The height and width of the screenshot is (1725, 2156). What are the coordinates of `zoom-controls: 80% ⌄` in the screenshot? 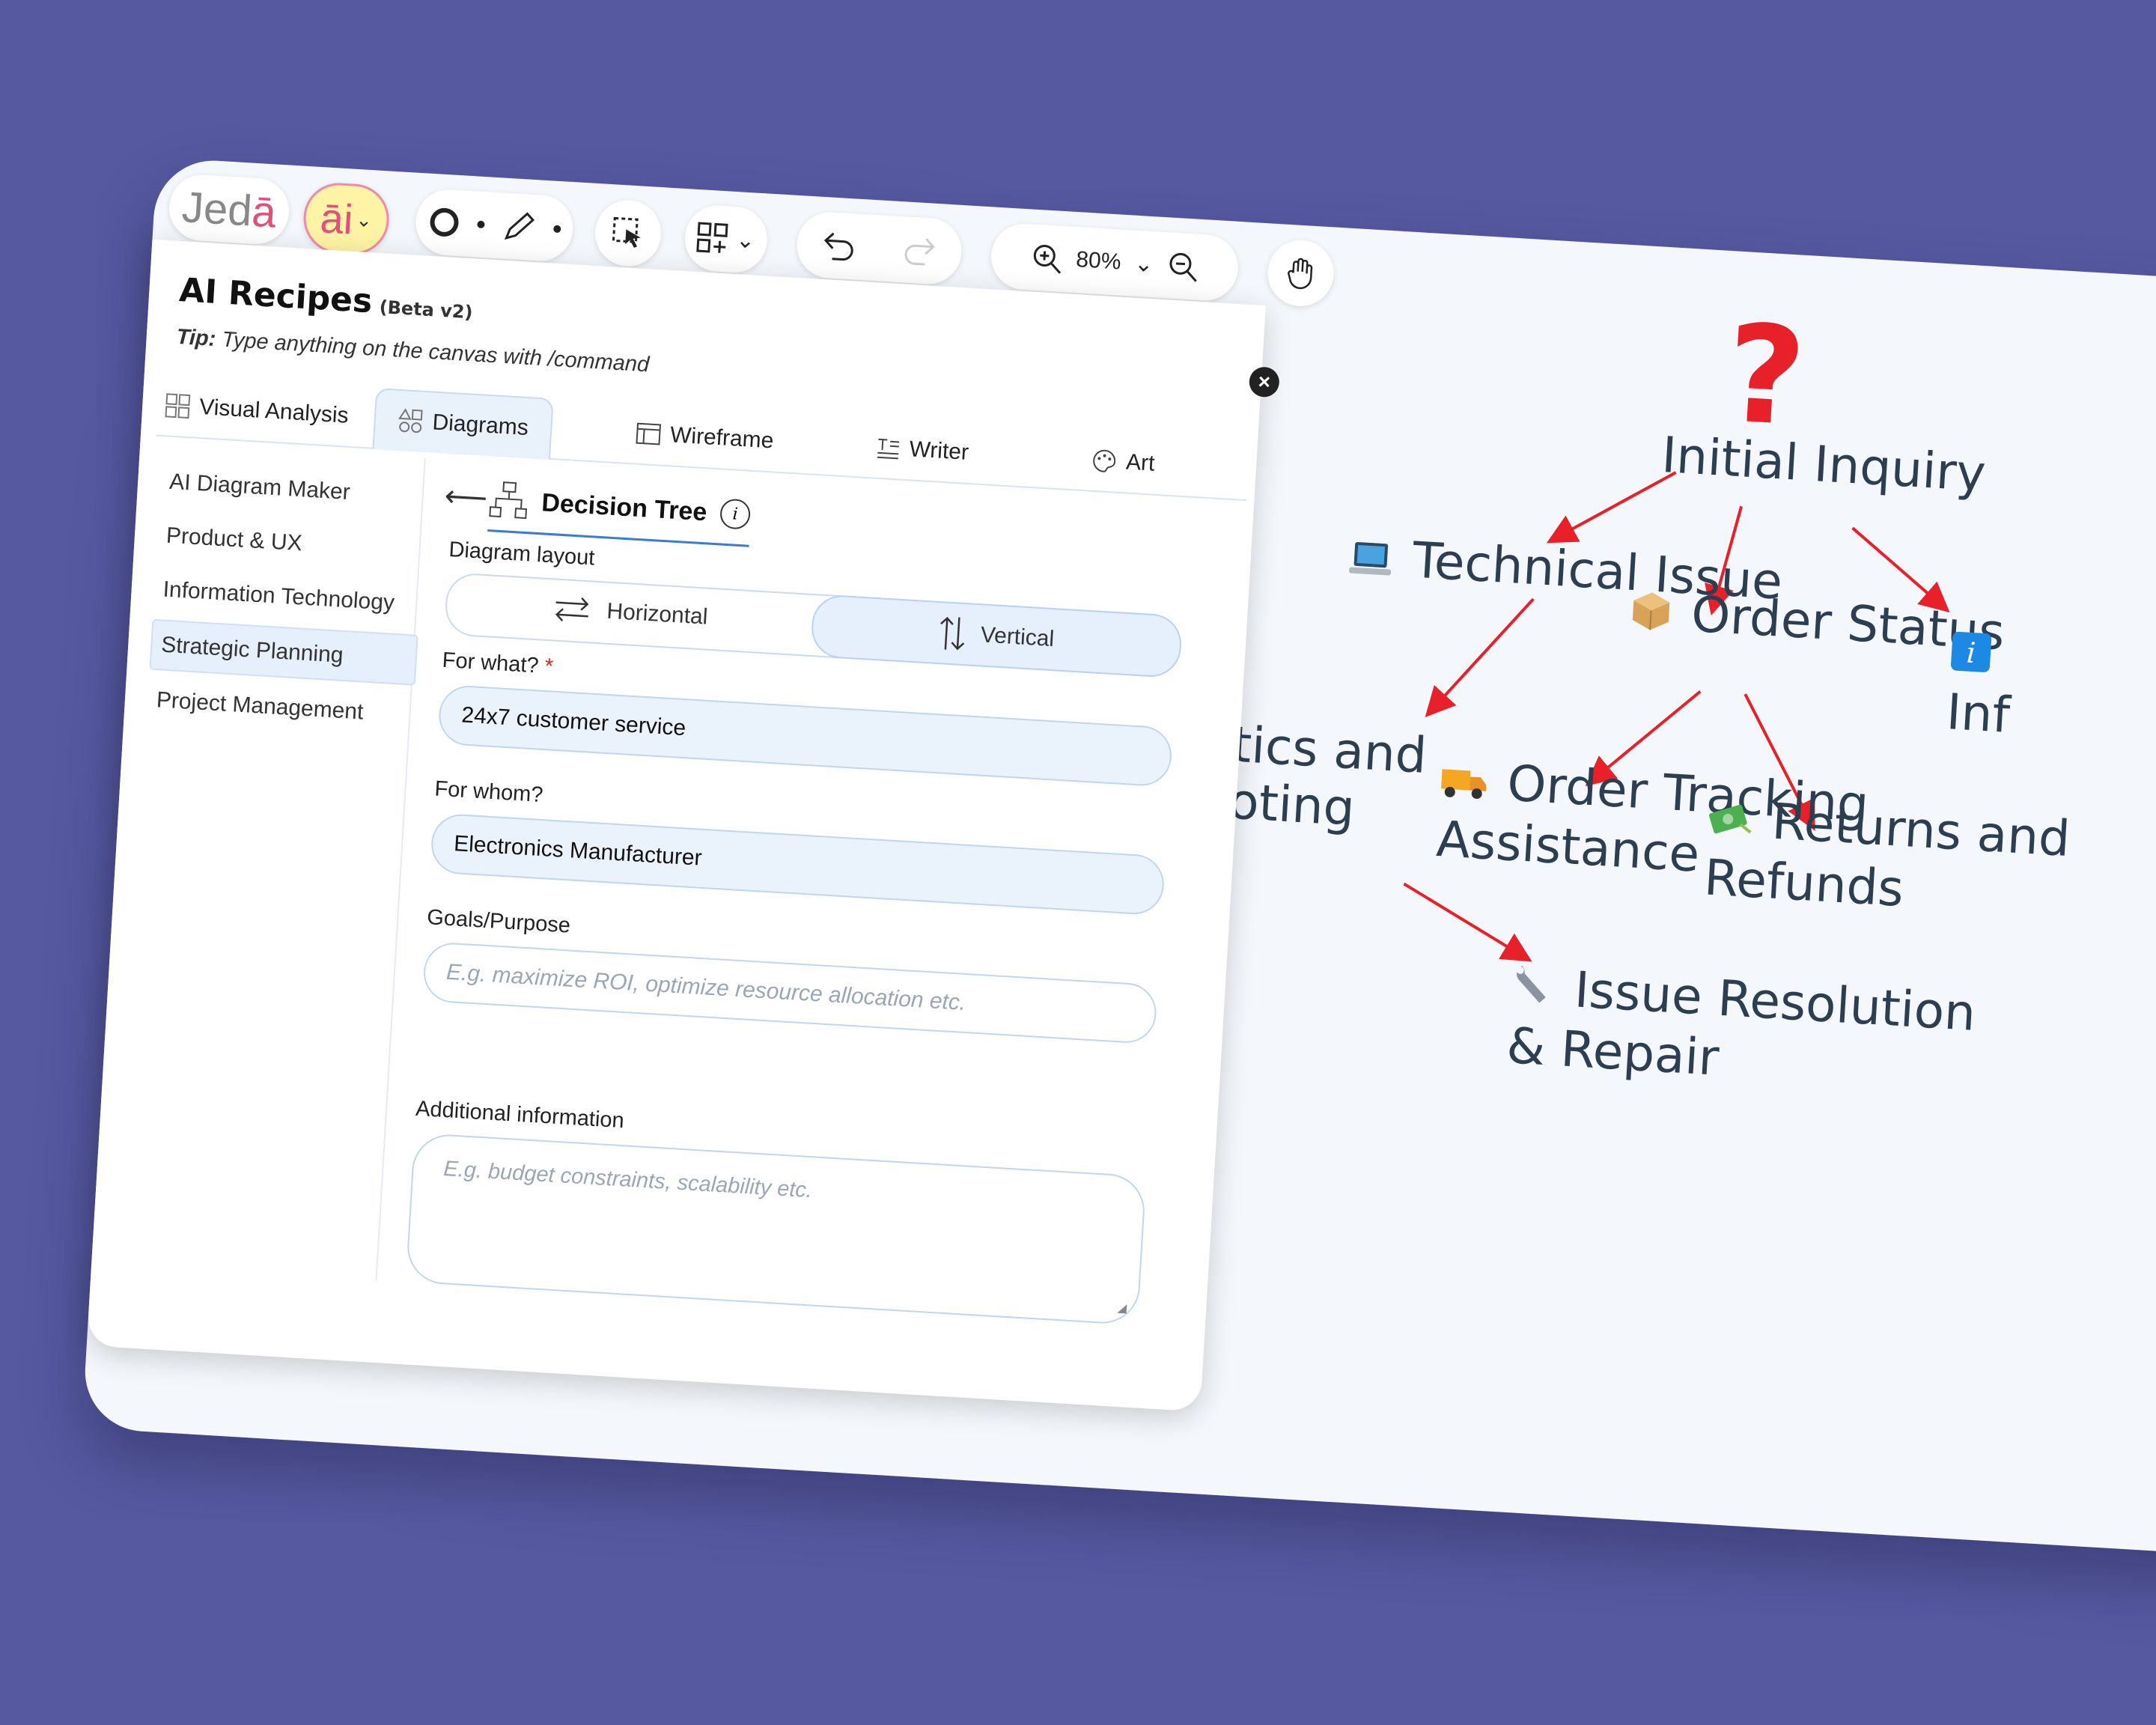 It's located at (1114, 262).